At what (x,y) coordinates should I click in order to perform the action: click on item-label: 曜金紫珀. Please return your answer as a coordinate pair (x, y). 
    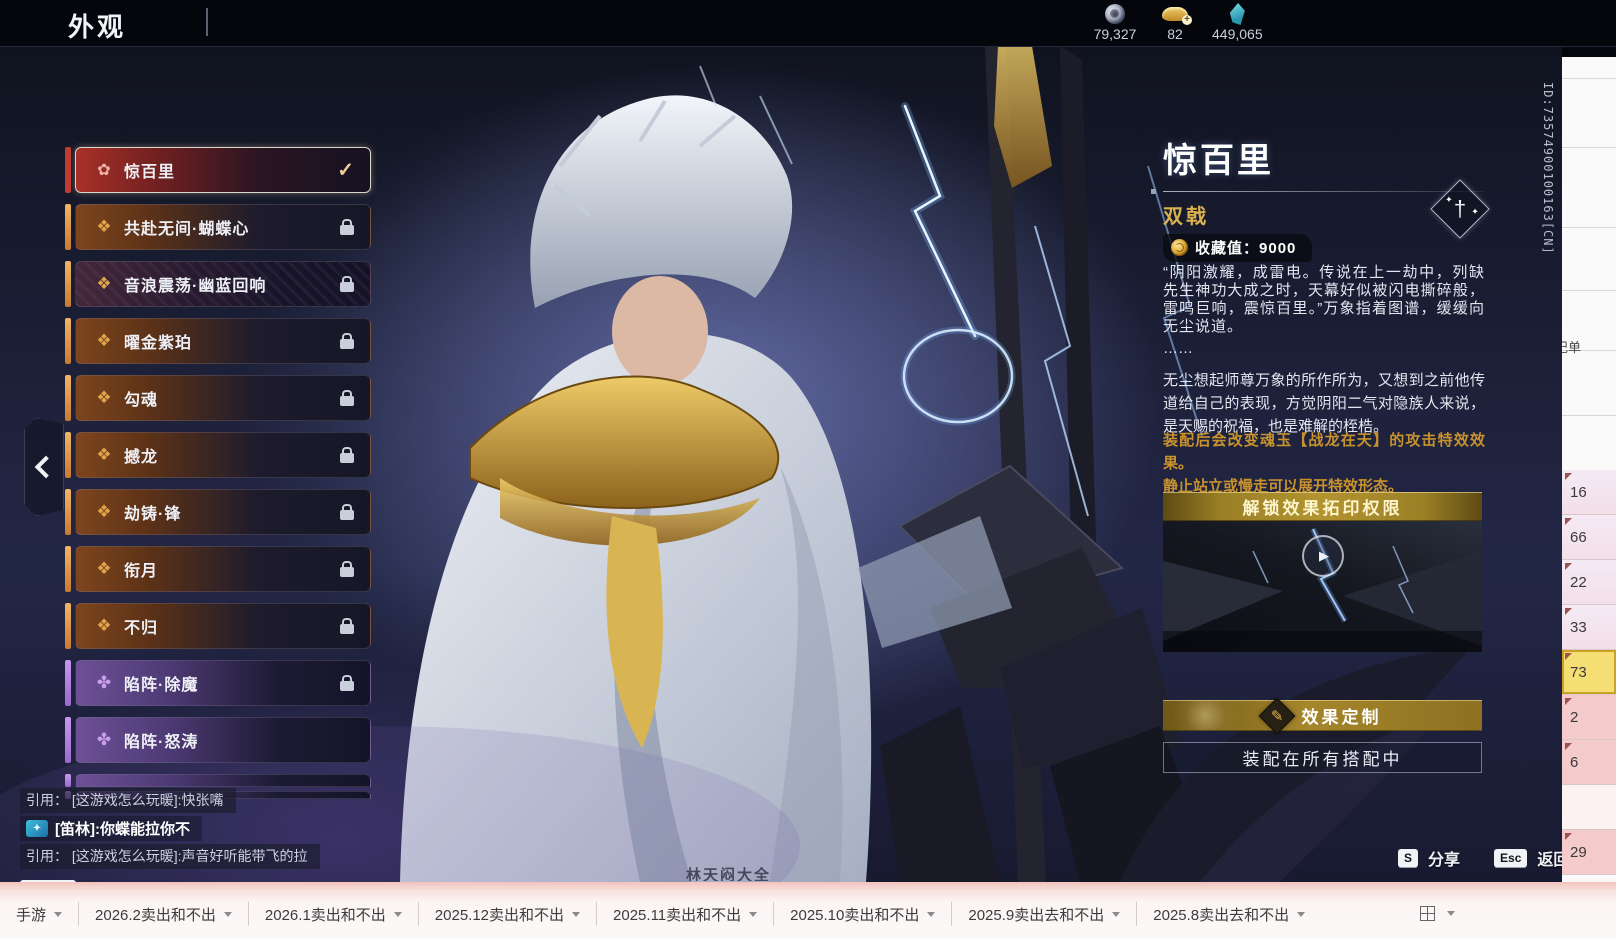
    Looking at the image, I should click on (158, 343).